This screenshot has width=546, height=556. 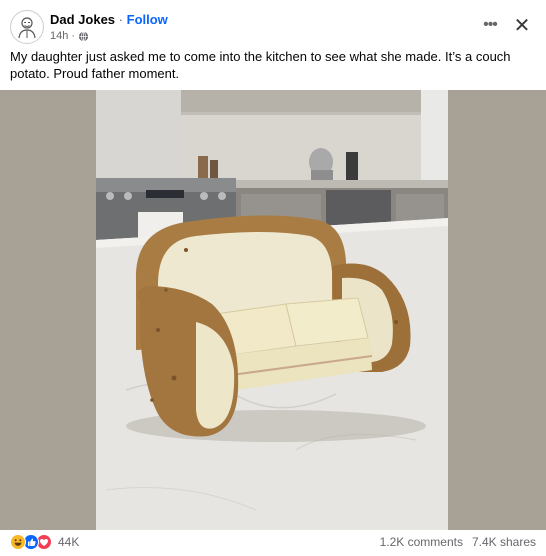 I want to click on post-timestamp: 14h, so click(x=59, y=36).